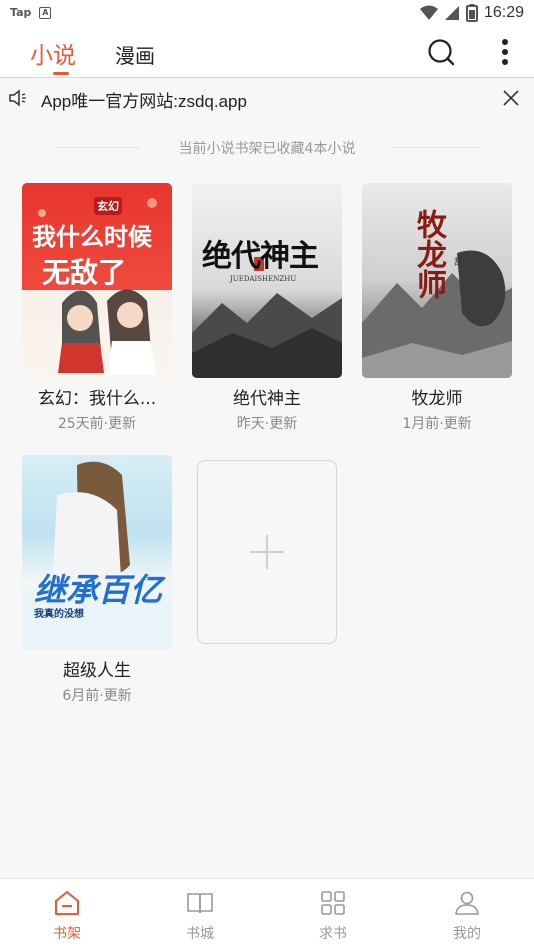  What do you see at coordinates (263, 279) in the screenshot?
I see `cover-2-tag: JUEDAISHENZHU` at bounding box center [263, 279].